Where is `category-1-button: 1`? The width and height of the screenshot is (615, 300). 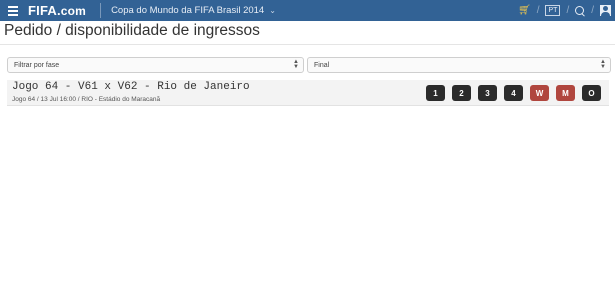 category-1-button: 1 is located at coordinates (435, 93).